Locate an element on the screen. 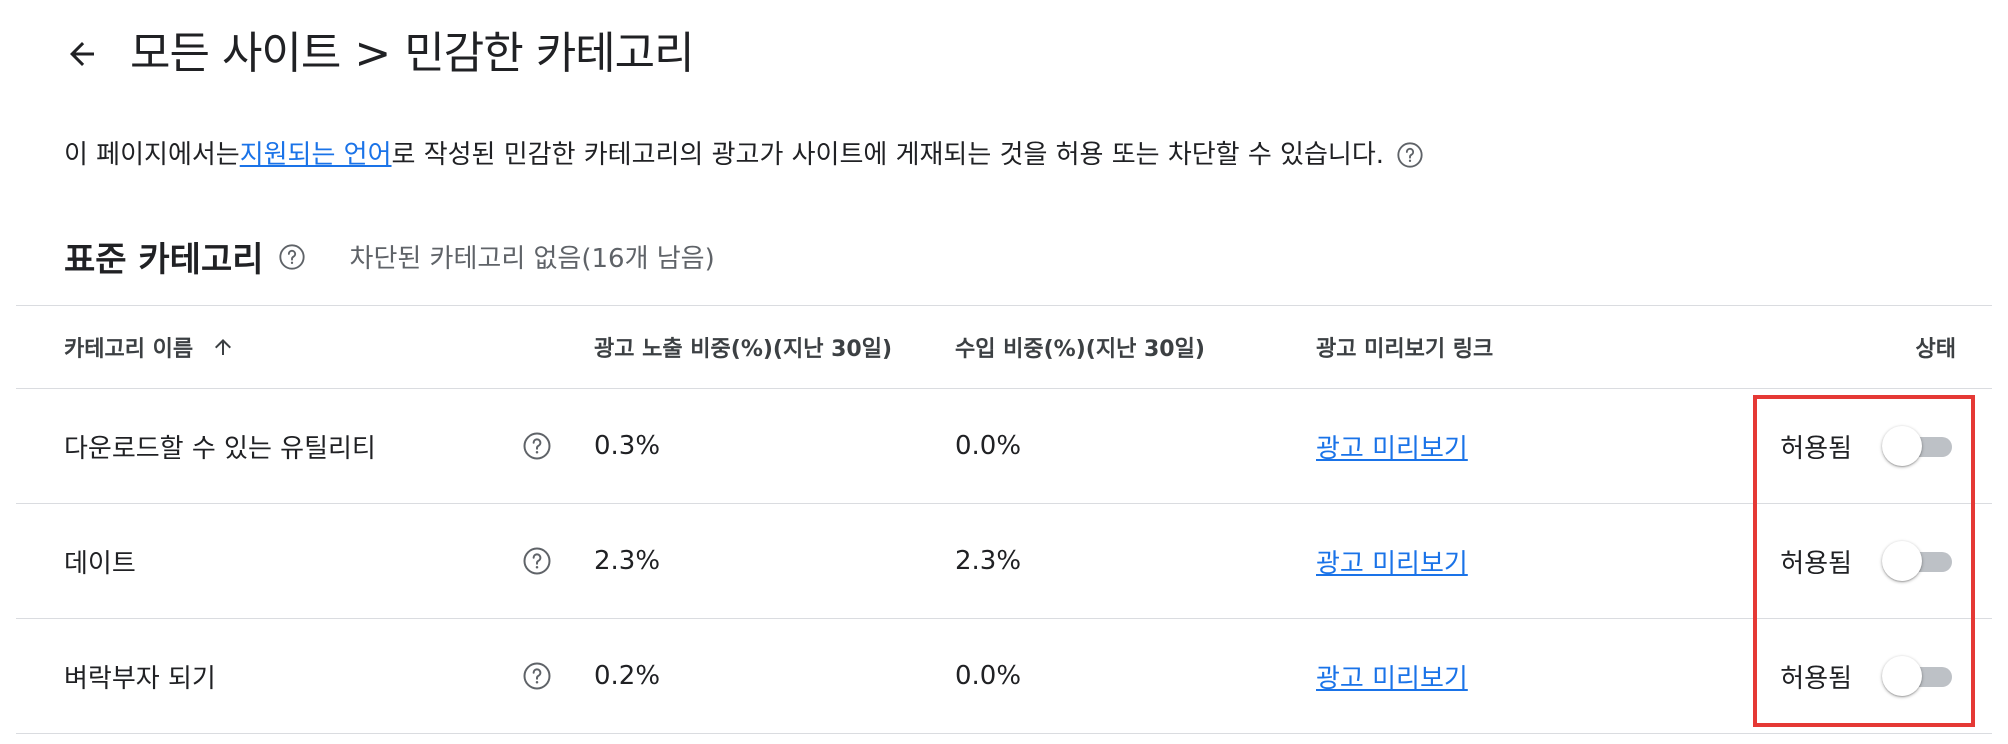 Image resolution: width=2008 pixels, height=744 pixels. category-name: 벼락부자 되기 is located at coordinates (140, 678).